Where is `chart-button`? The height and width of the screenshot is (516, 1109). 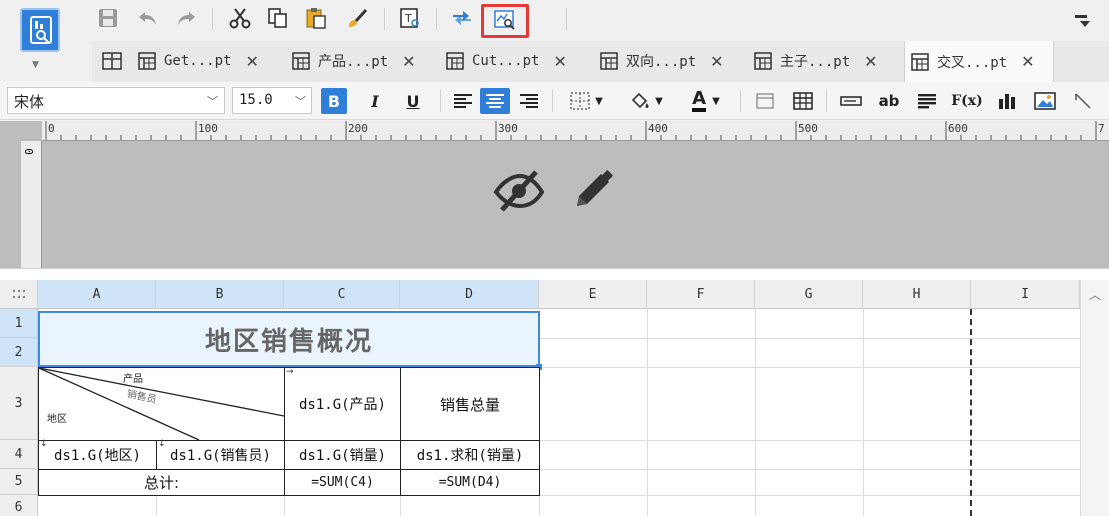
chart-button is located at coordinates (1007, 101).